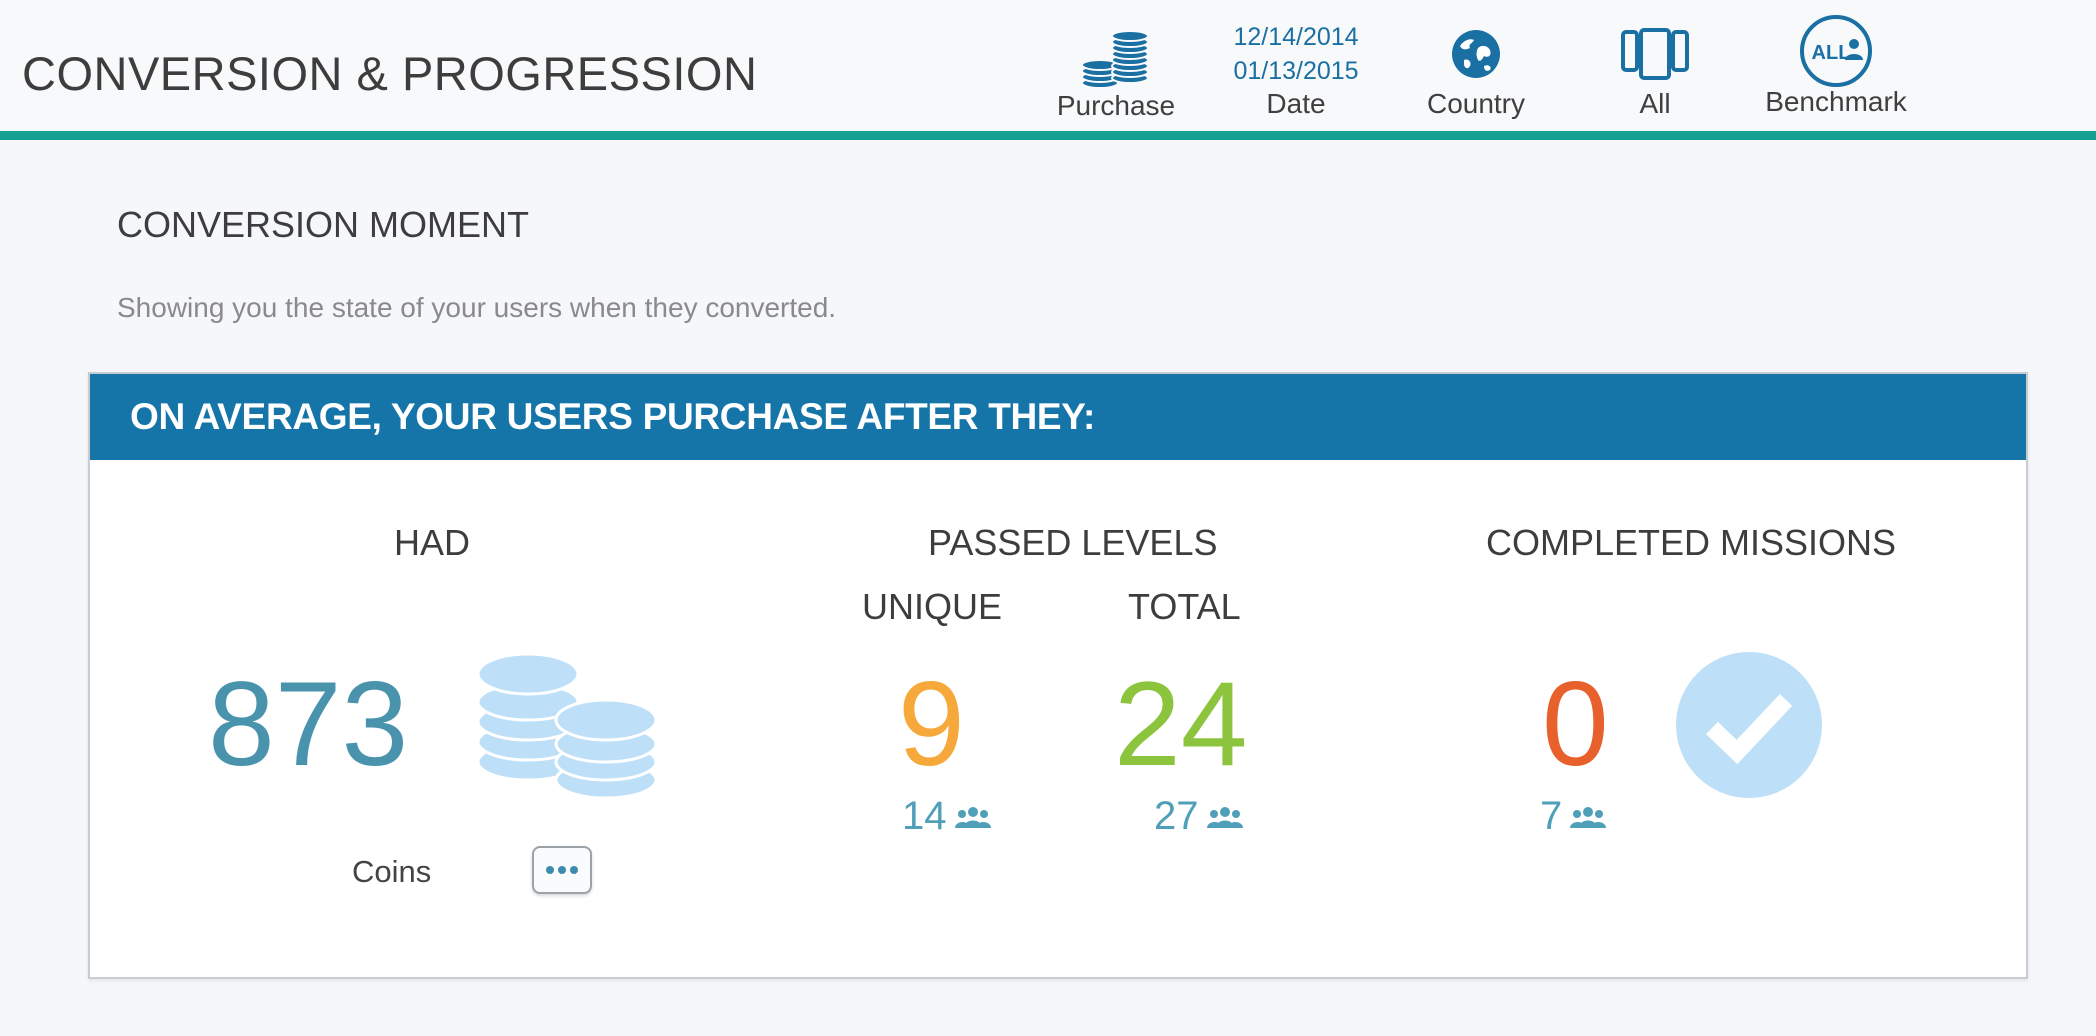 The image size is (2096, 1036). I want to click on coins-icon, so click(567, 726).